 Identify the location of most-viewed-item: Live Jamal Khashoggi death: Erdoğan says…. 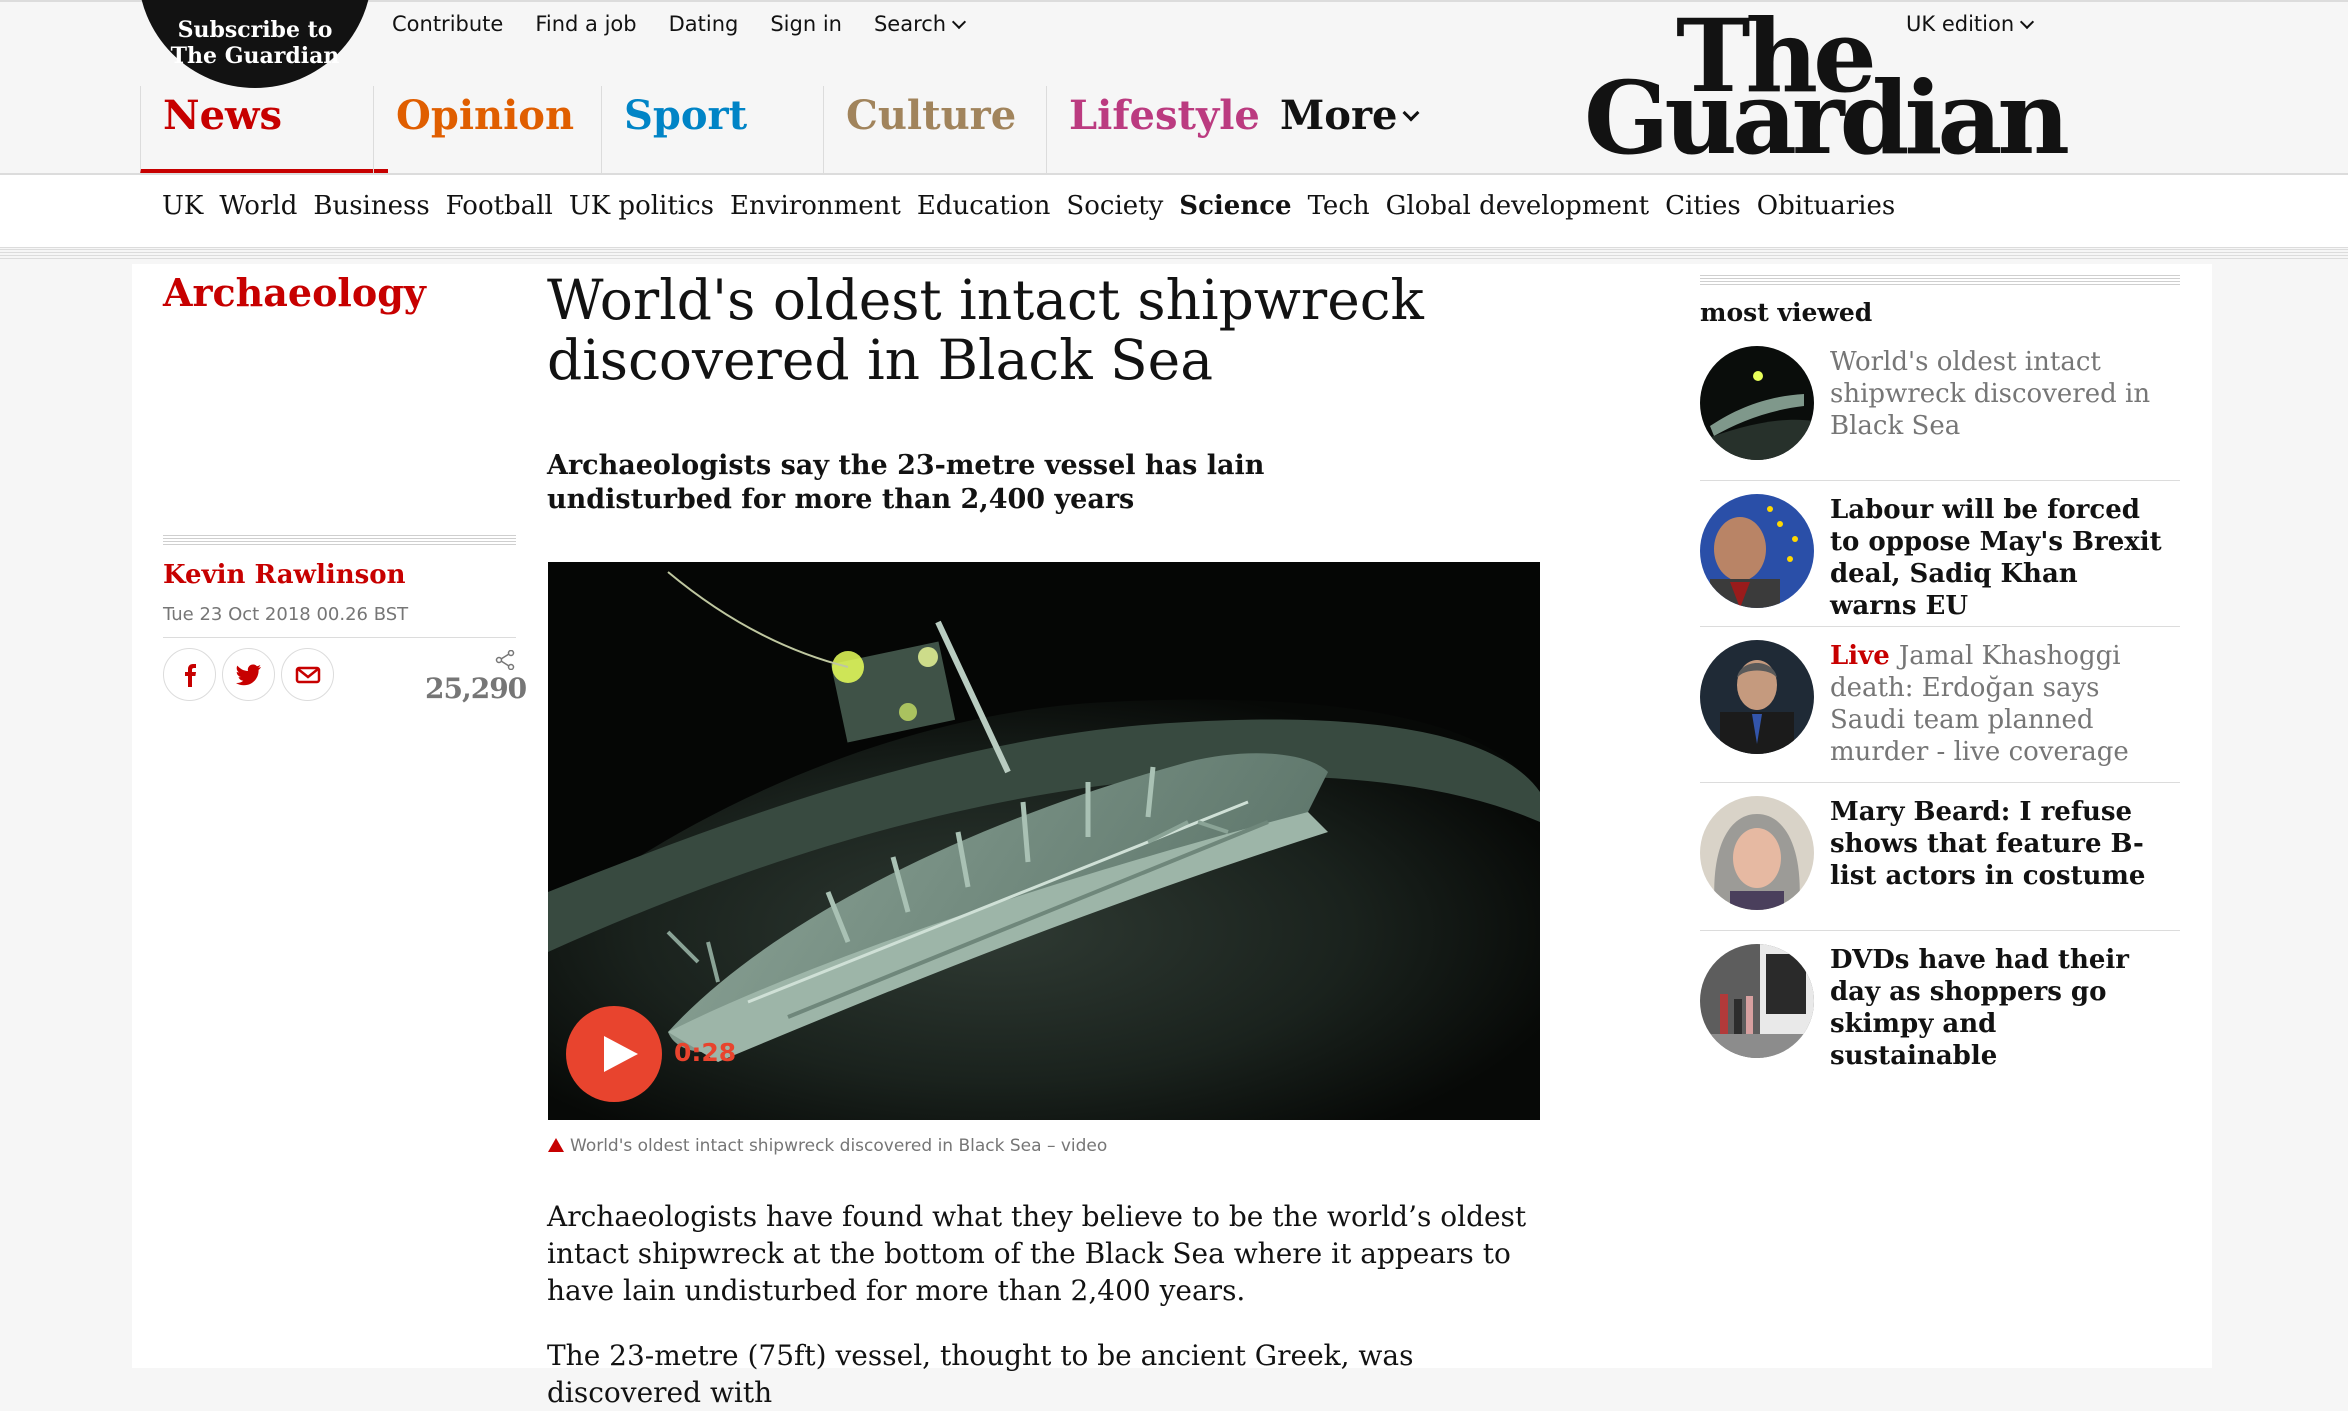
(1940, 715).